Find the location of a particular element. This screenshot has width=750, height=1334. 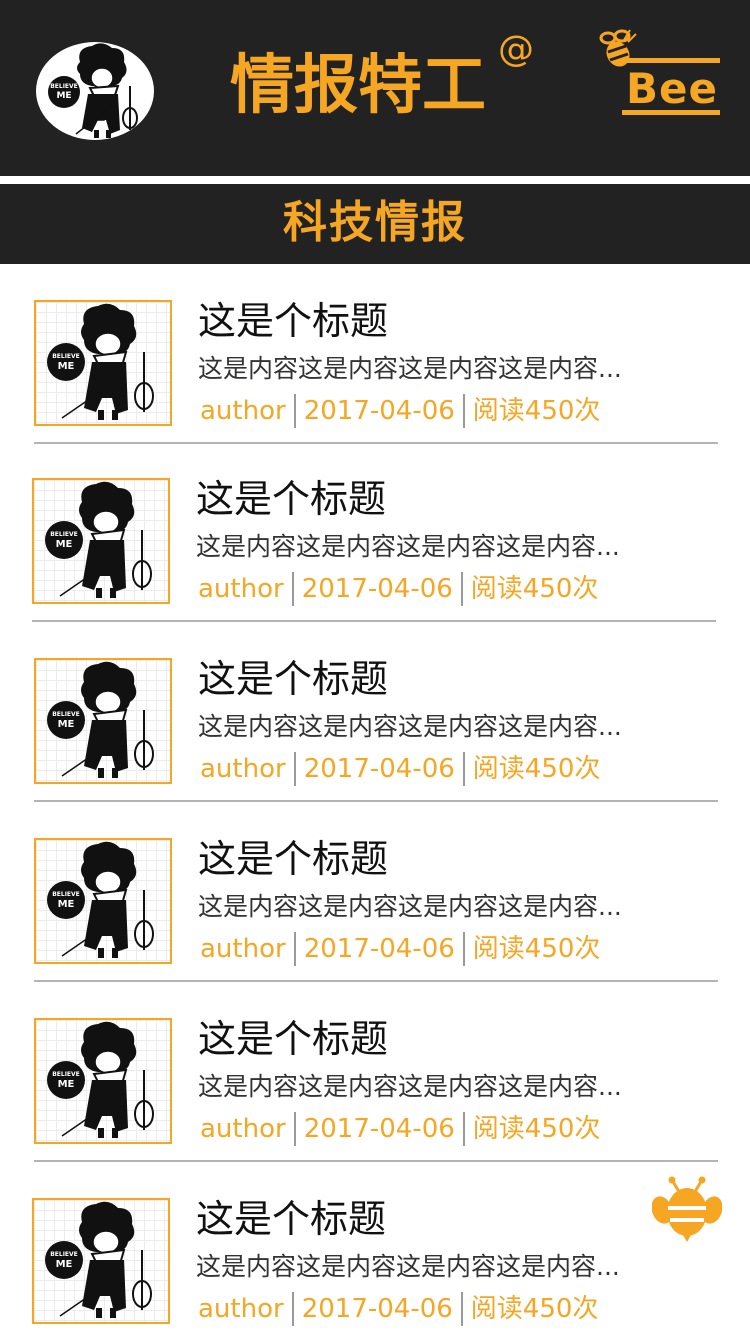

avatar: BELIEVE ME is located at coordinates (95, 91).